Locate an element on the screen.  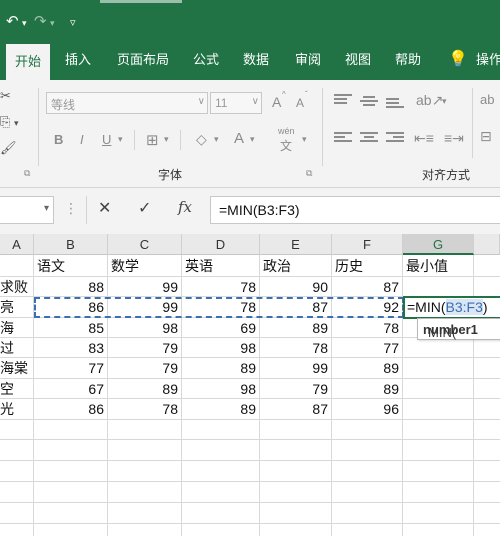
cell-a4: 亮 is located at coordinates (17, 307).